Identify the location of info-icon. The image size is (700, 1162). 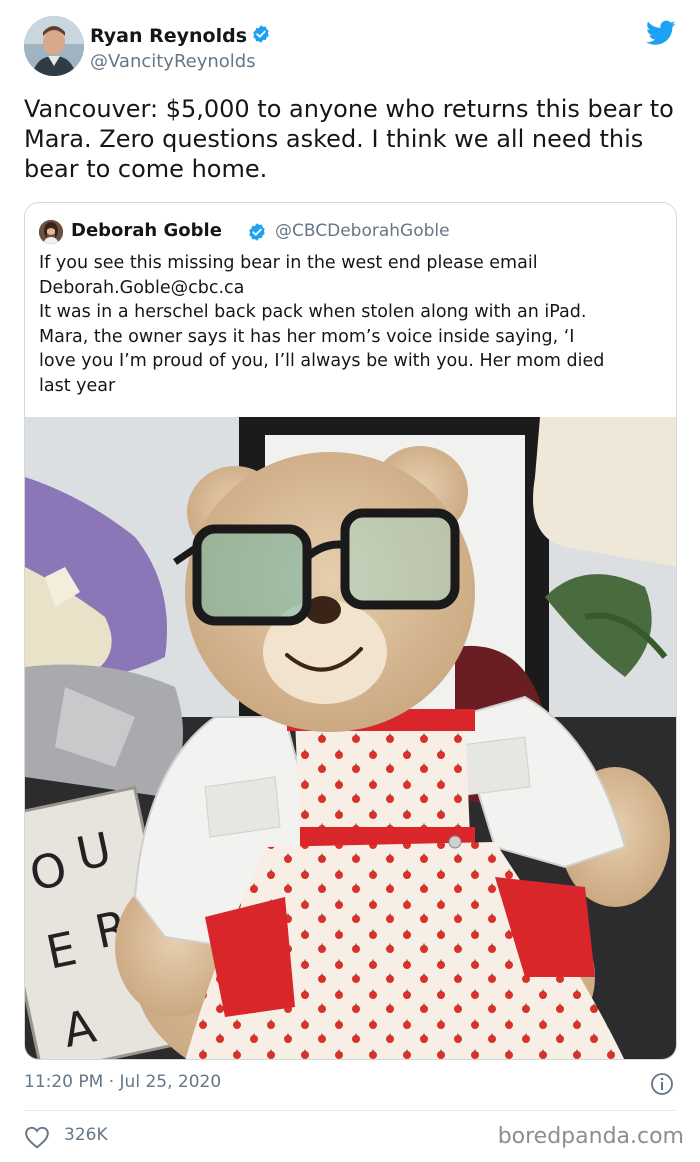
(662, 1084).